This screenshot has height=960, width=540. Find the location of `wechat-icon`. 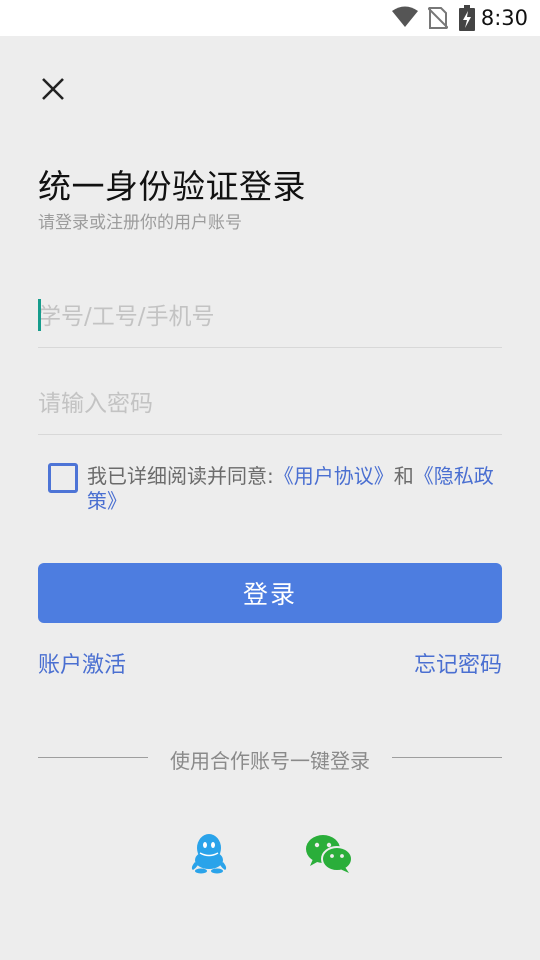

wechat-icon is located at coordinates (329, 854).